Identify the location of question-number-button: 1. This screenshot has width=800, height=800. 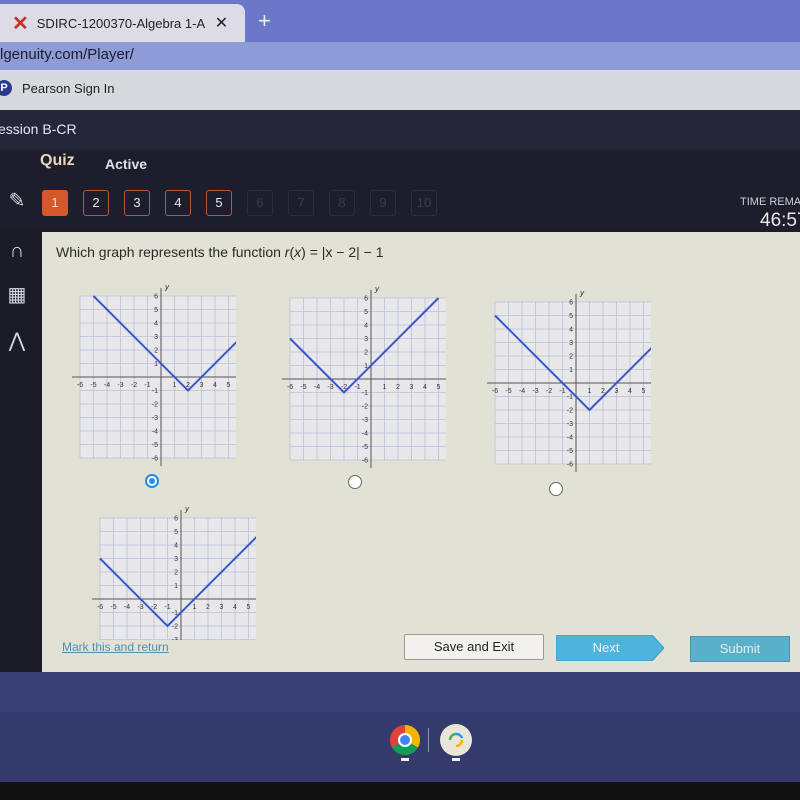
(55, 203).